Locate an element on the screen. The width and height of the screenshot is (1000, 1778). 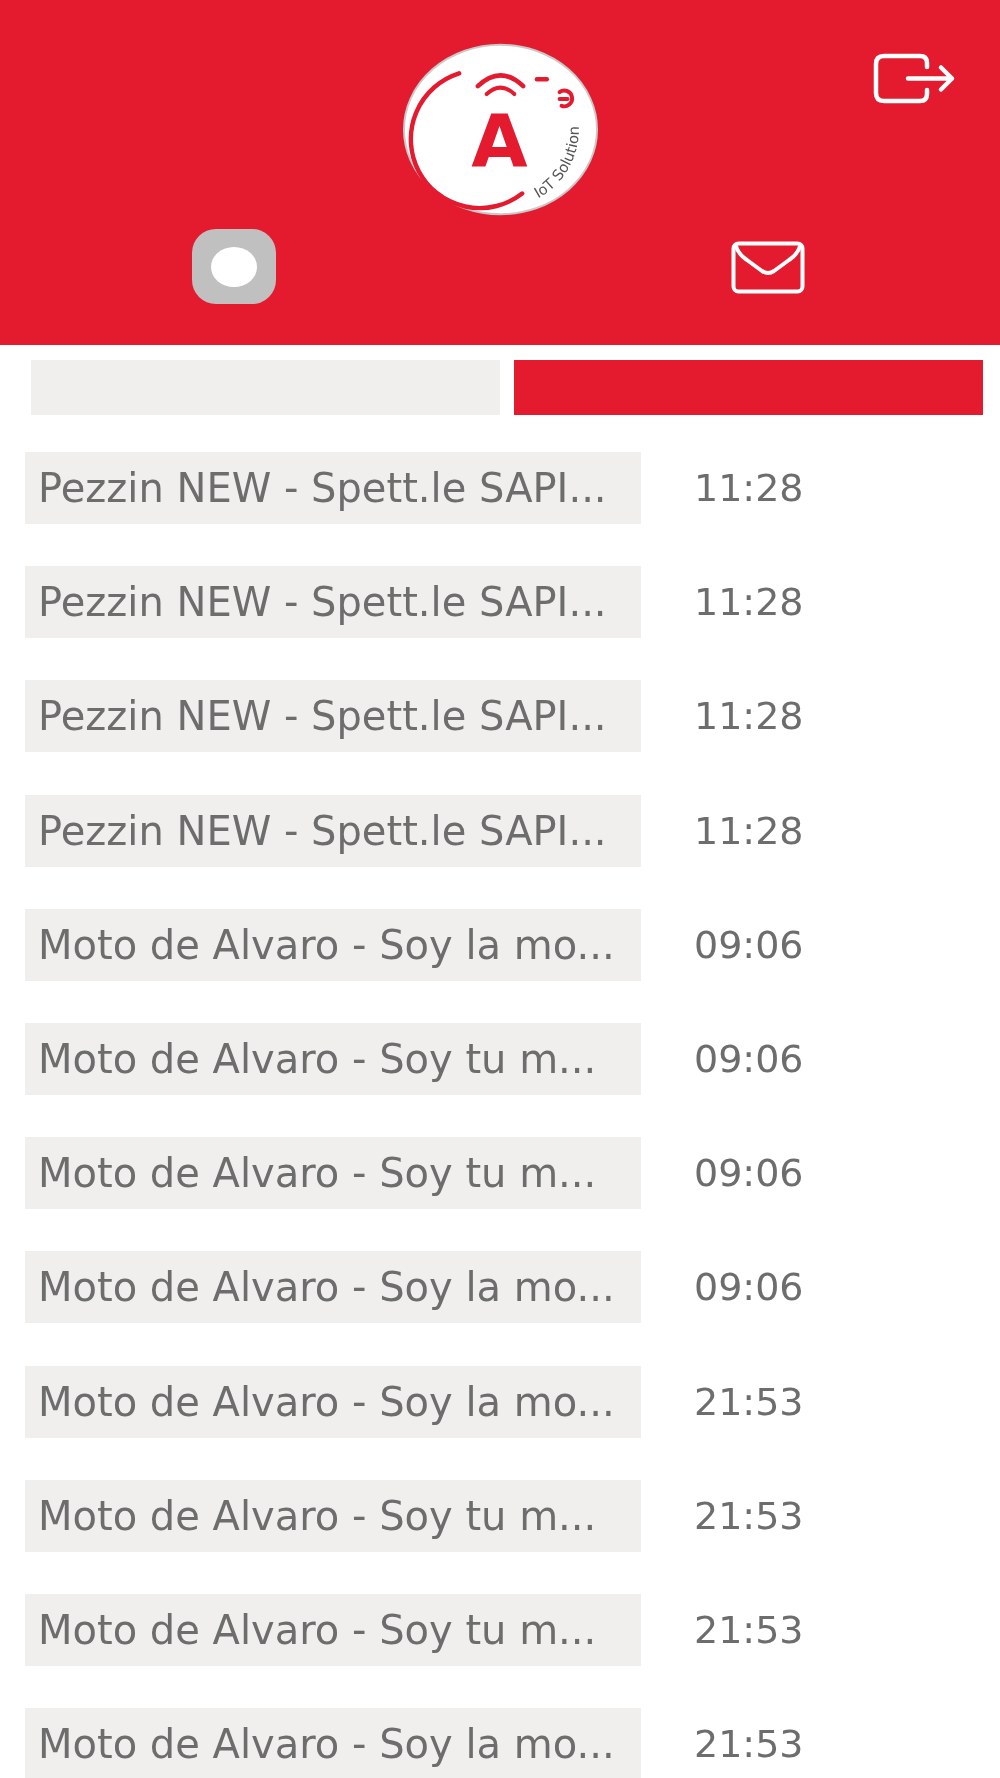
toggle-switch is located at coordinates (234, 266).